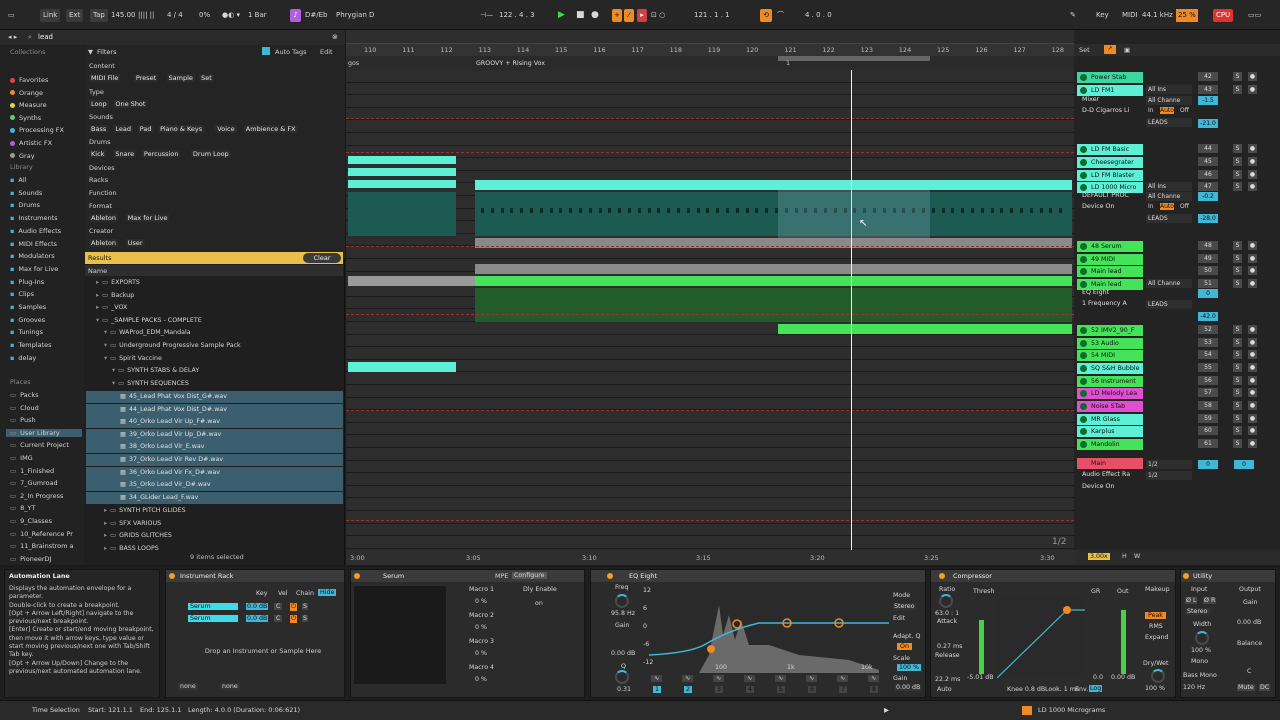 This screenshot has width=1280, height=720. I want to click on content-label: Content, so click(102, 66).